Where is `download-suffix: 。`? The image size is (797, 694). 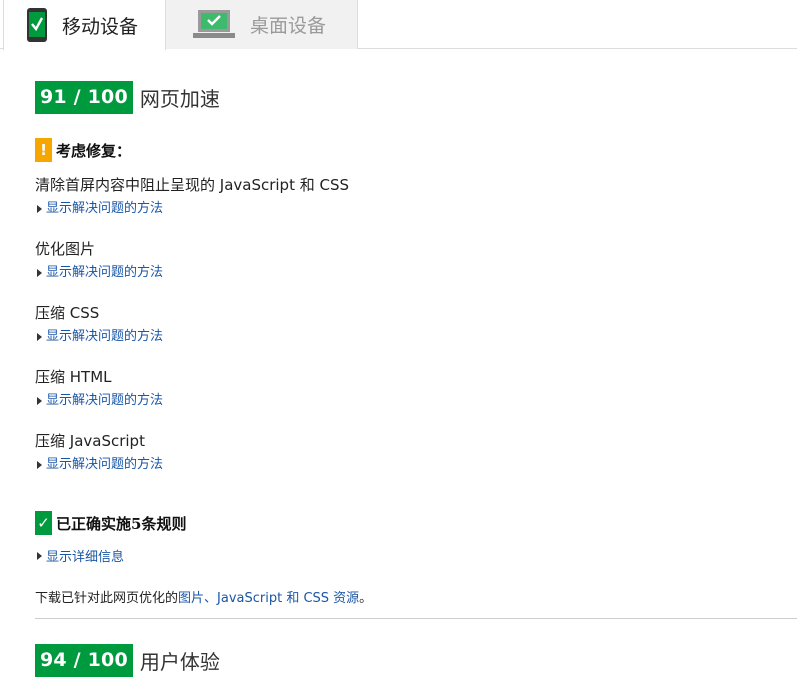 download-suffix: 。 is located at coordinates (366, 598).